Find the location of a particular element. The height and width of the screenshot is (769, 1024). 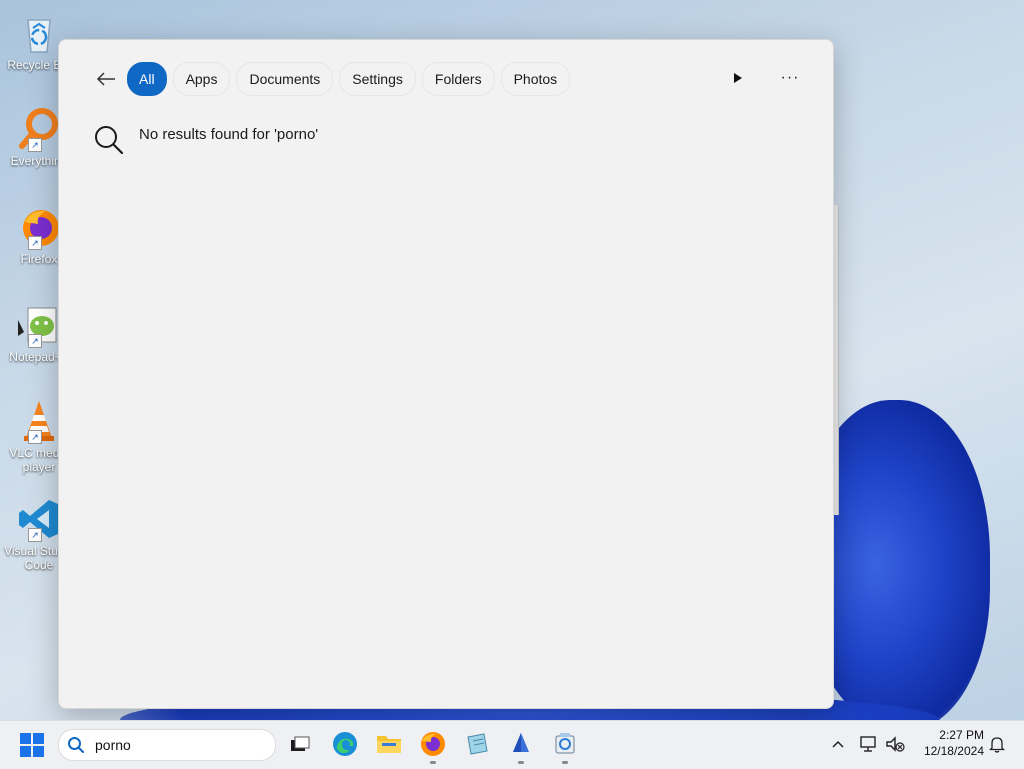

tab-documents: Documents is located at coordinates (285, 79).